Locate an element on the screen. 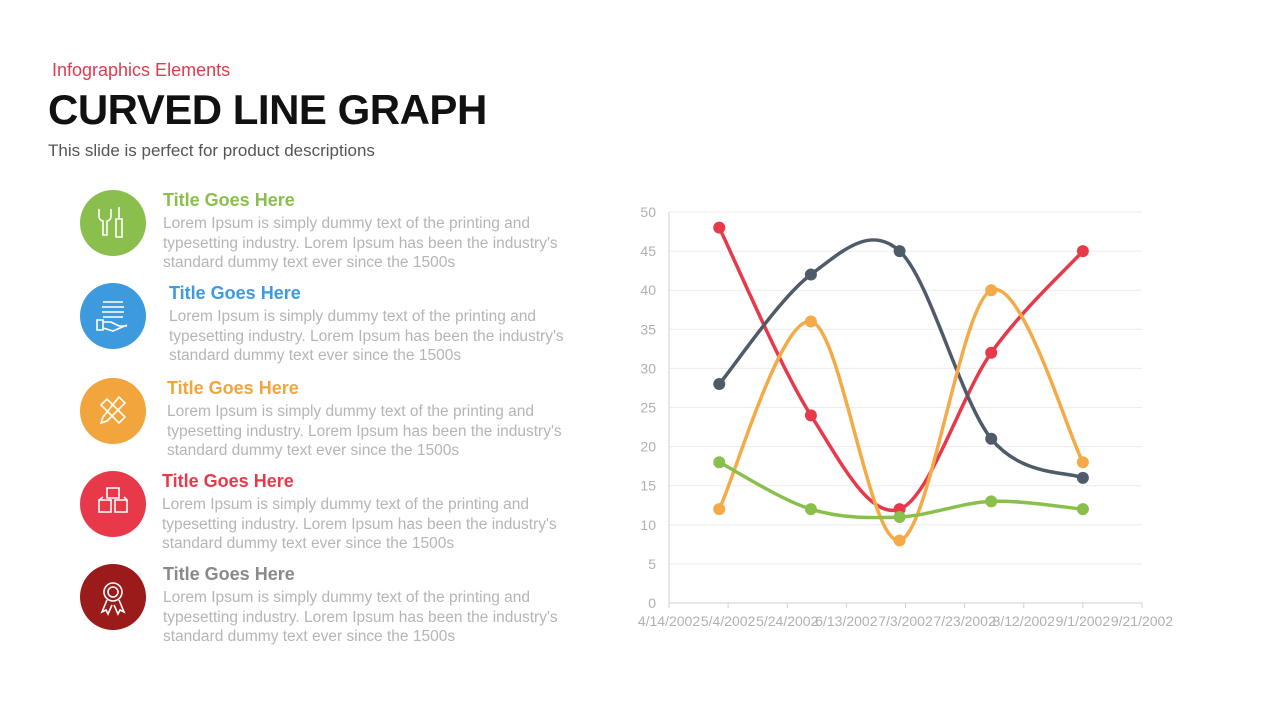 The height and width of the screenshot is (720, 1280). x-tick-label: 9/1/2002 is located at coordinates (1083, 621).